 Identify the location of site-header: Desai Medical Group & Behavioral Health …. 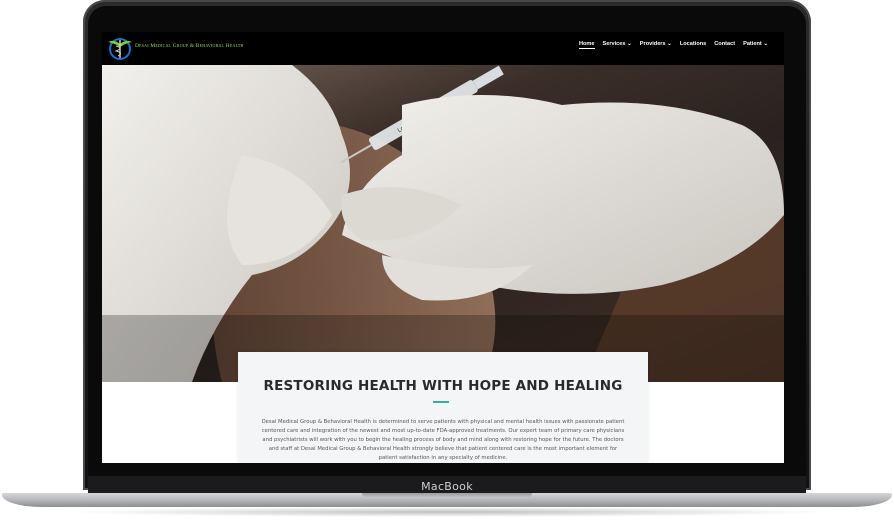
(443, 48).